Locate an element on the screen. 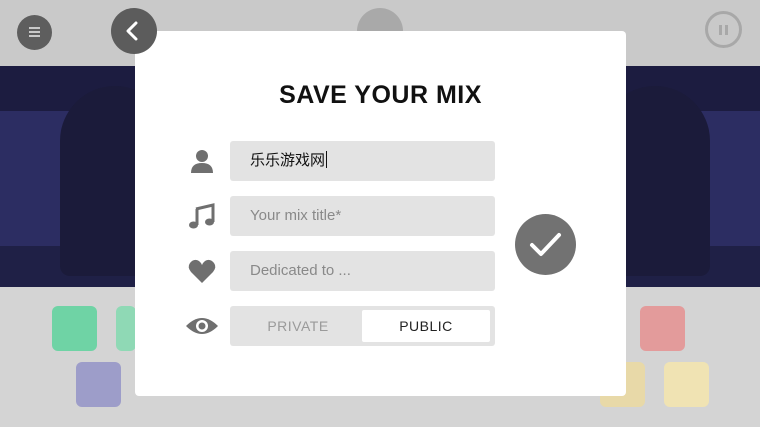  private-option: PRIVATE is located at coordinates (298, 326).